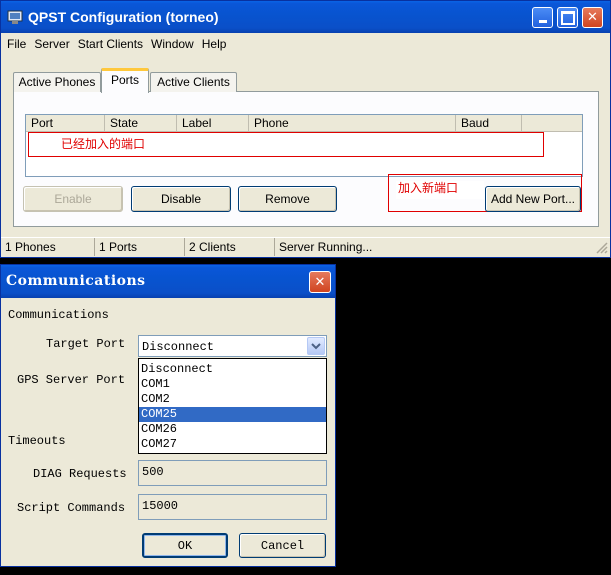  Describe the element at coordinates (153, 472) in the screenshot. I see `diag-requests-value: 500` at that location.